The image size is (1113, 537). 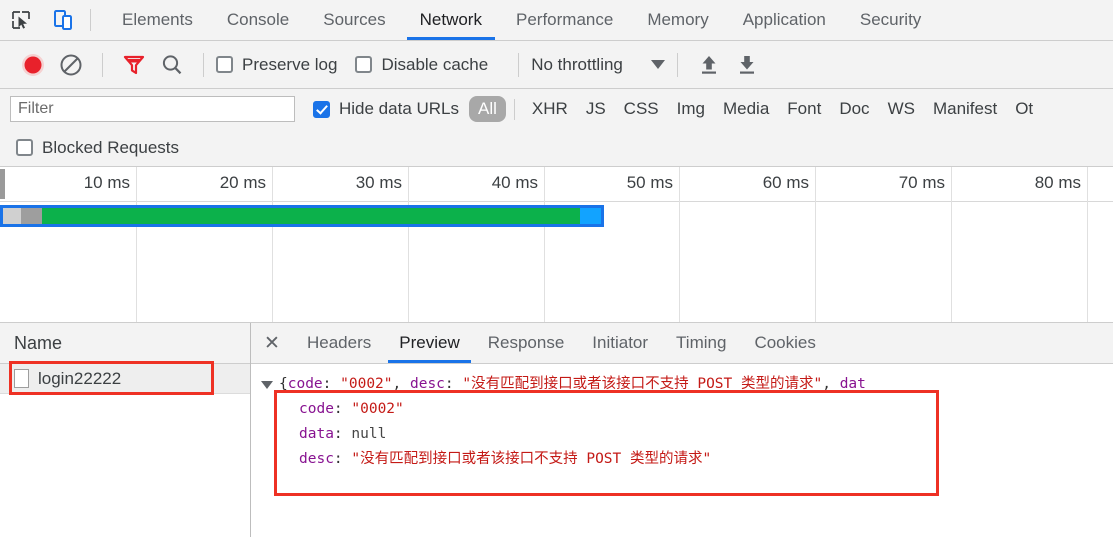 What do you see at coordinates (804, 109) in the screenshot?
I see `type-filter-font: Font` at bounding box center [804, 109].